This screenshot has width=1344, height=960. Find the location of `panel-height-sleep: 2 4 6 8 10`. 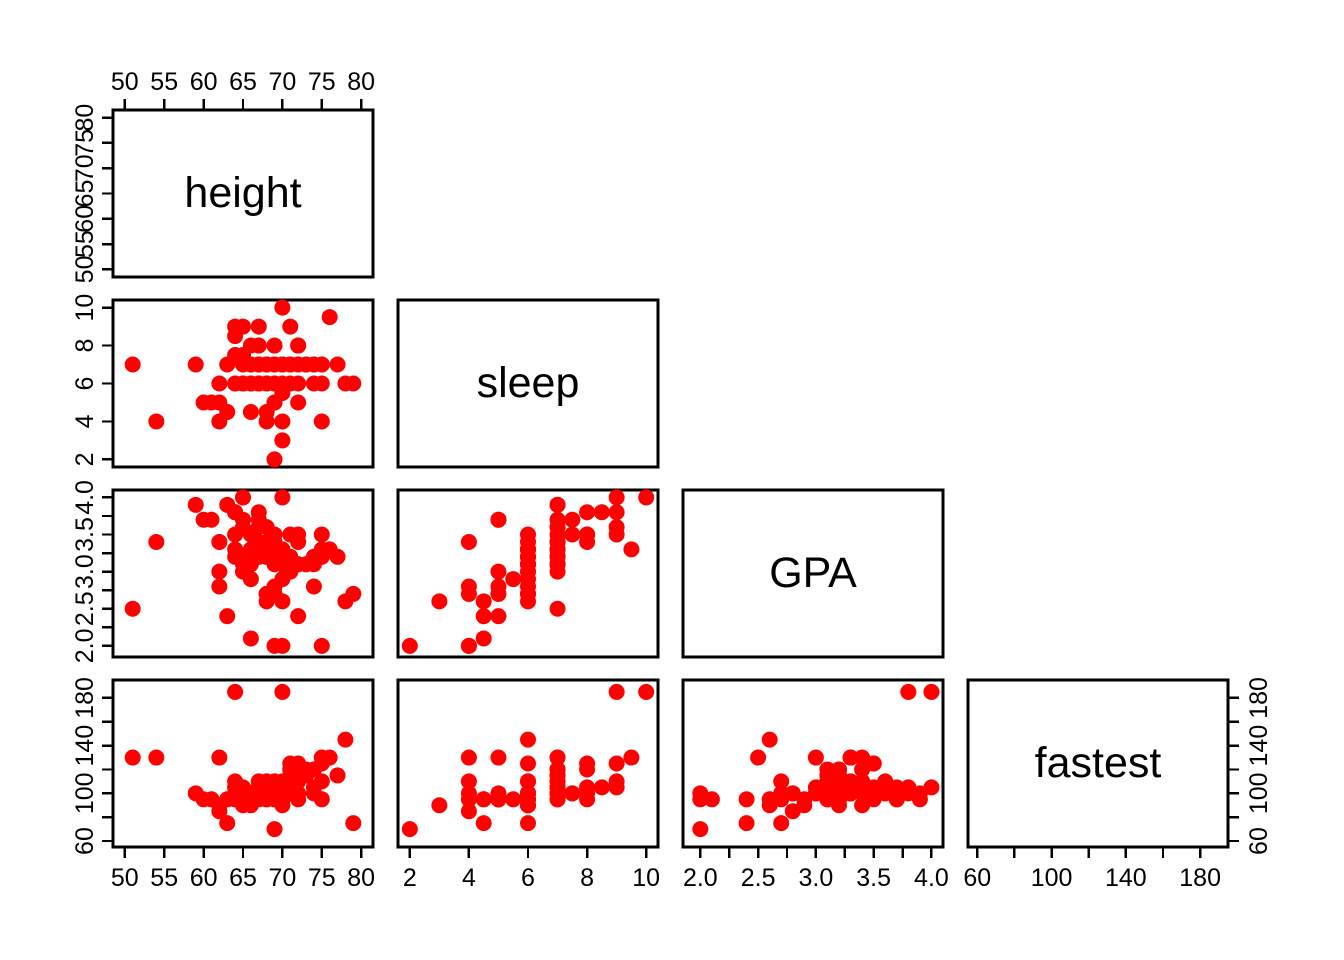

panel-height-sleep: 2 4 6 8 10 is located at coordinates (223, 381).